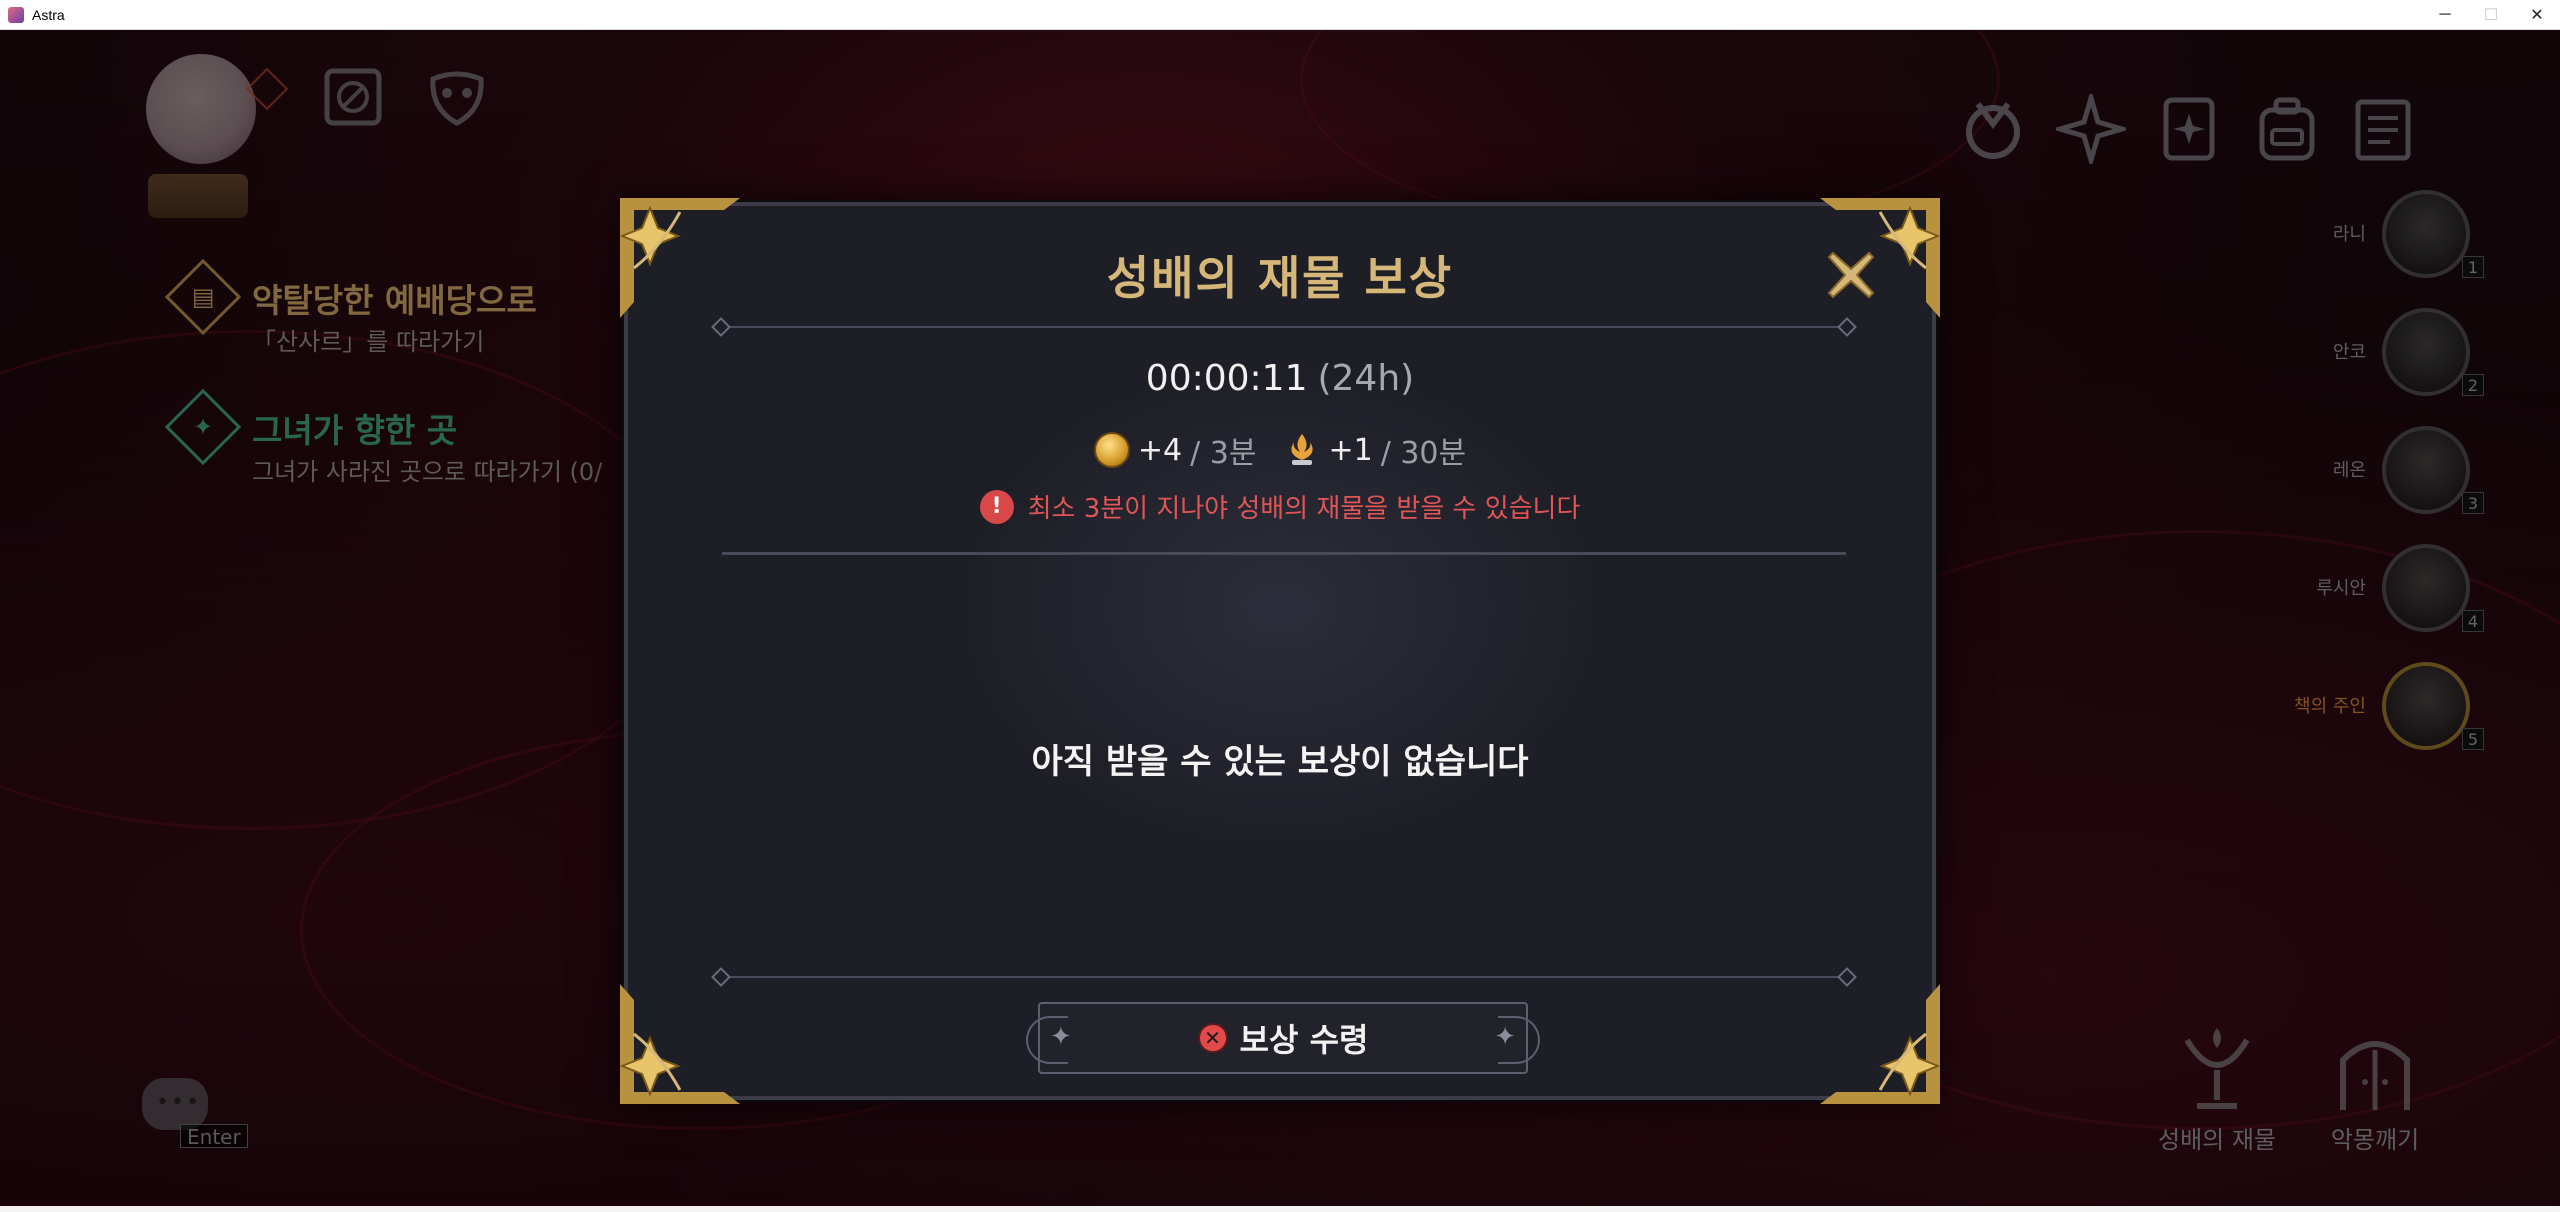  Describe the element at coordinates (1350, 450) in the screenshot. I see `rate-amount: +1` at that location.